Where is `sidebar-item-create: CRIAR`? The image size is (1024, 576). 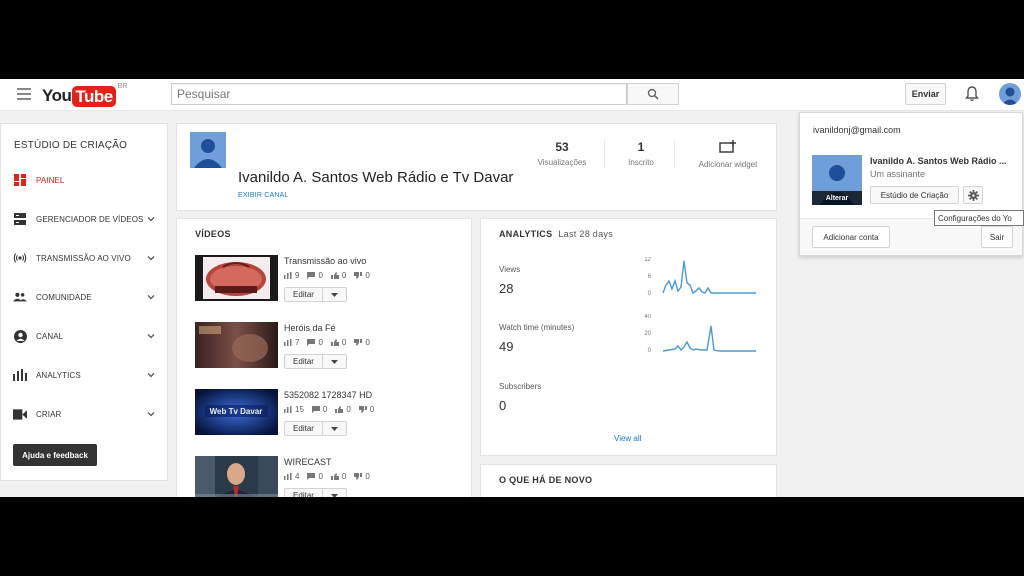 sidebar-item-create: CRIAR is located at coordinates (84, 414).